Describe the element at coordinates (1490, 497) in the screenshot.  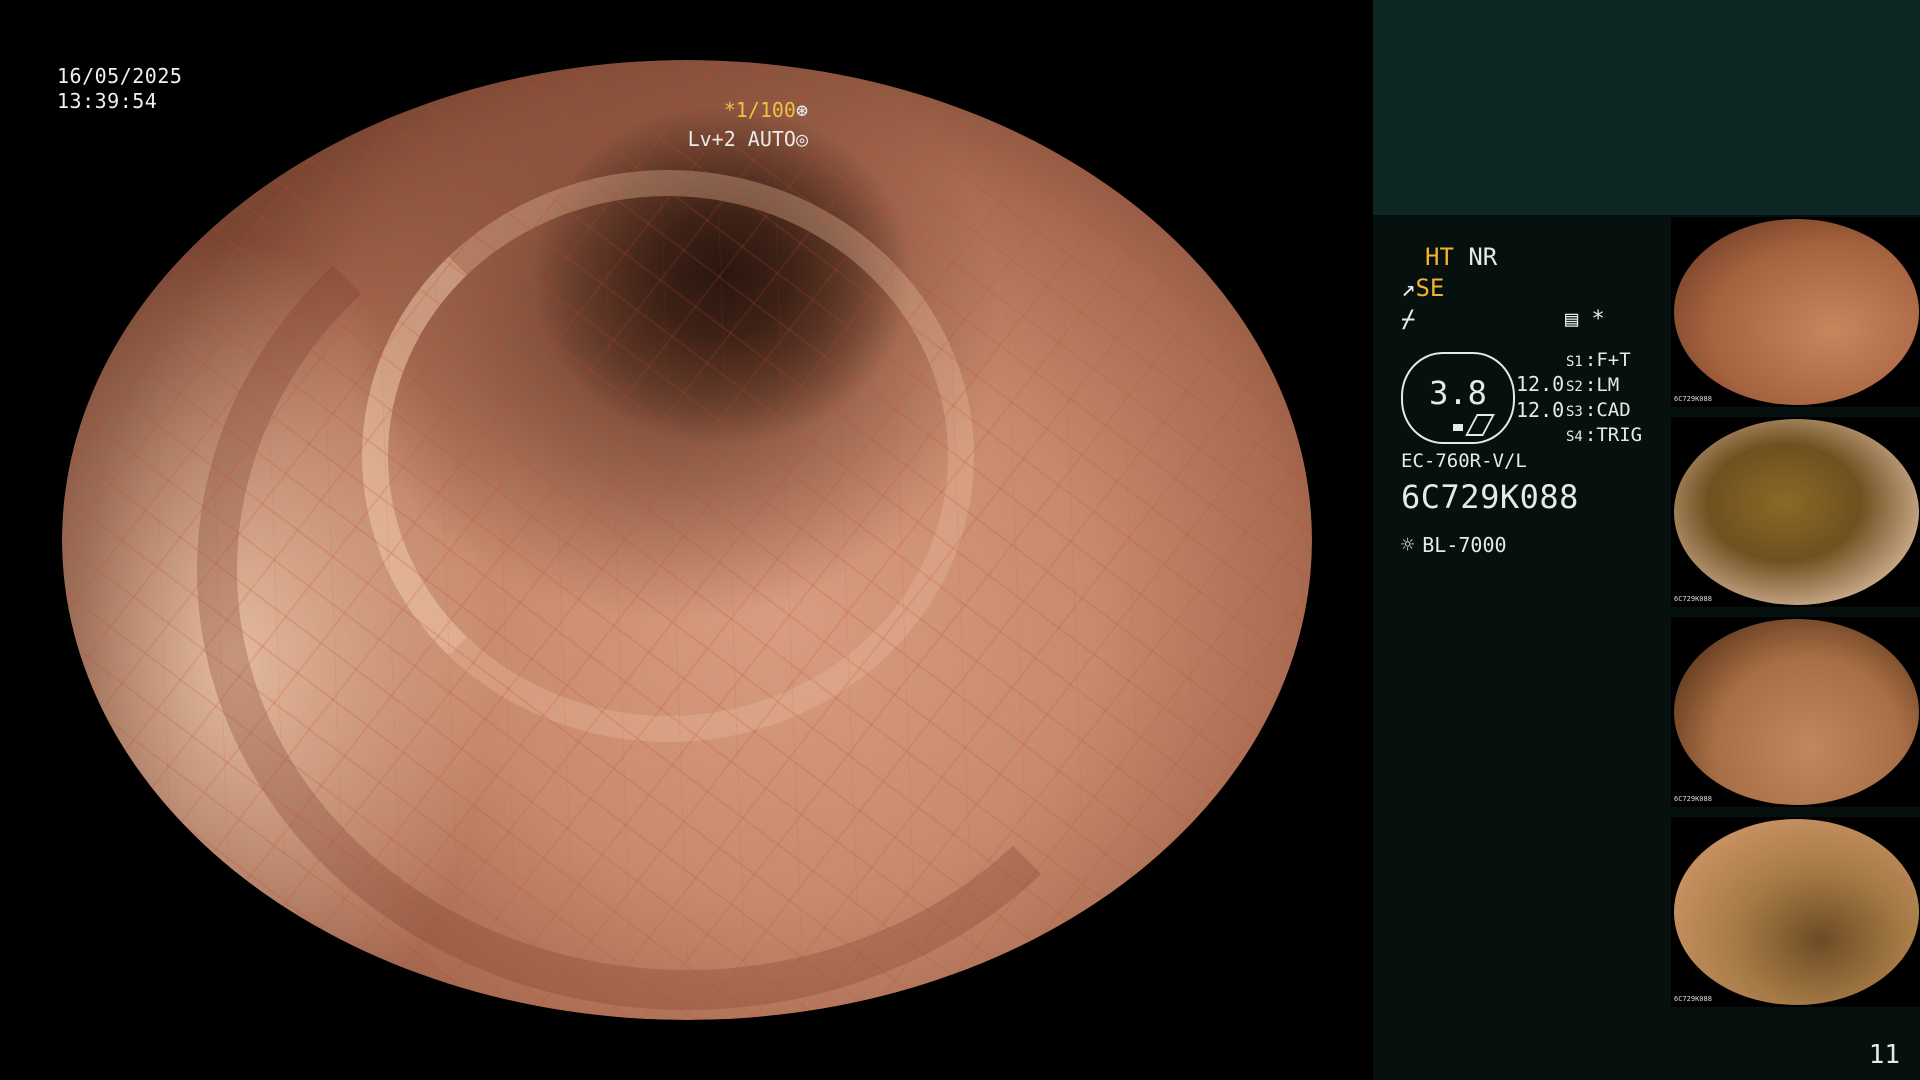
I see `scope-serial: 6C729K088` at that location.